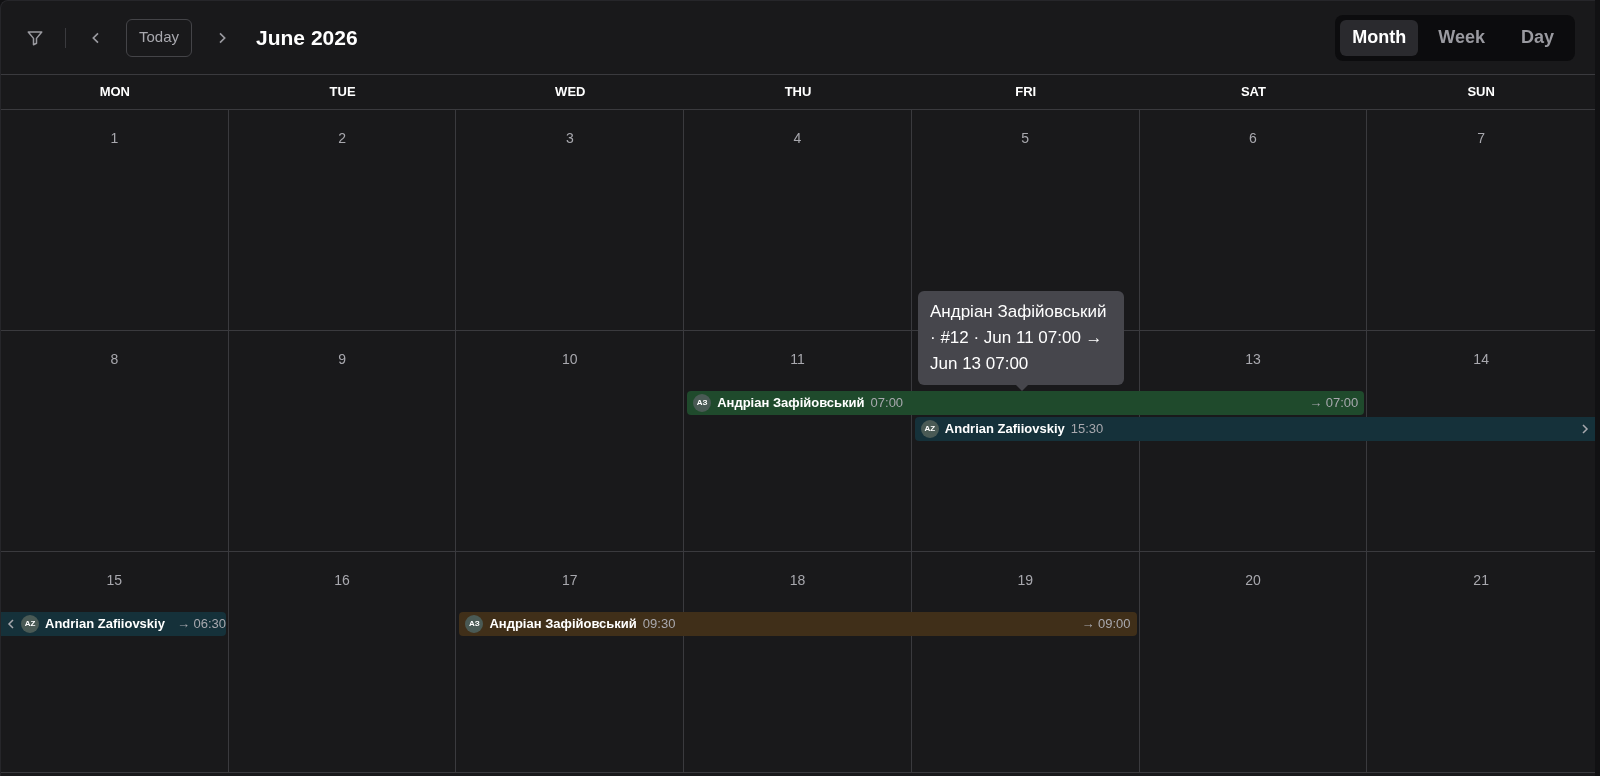 Image resolution: width=1600 pixels, height=776 pixels. What do you see at coordinates (307, 37) in the screenshot?
I see `month-title: June 2026` at bounding box center [307, 37].